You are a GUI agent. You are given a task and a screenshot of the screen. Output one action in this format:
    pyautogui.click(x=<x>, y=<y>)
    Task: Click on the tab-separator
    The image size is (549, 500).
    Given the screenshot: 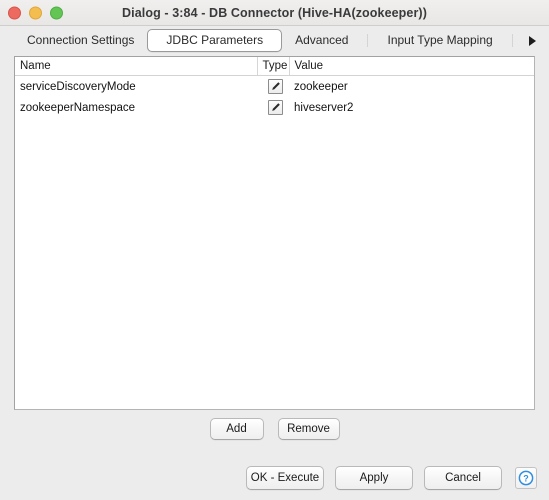 What is the action you would take?
    pyautogui.click(x=368, y=40)
    